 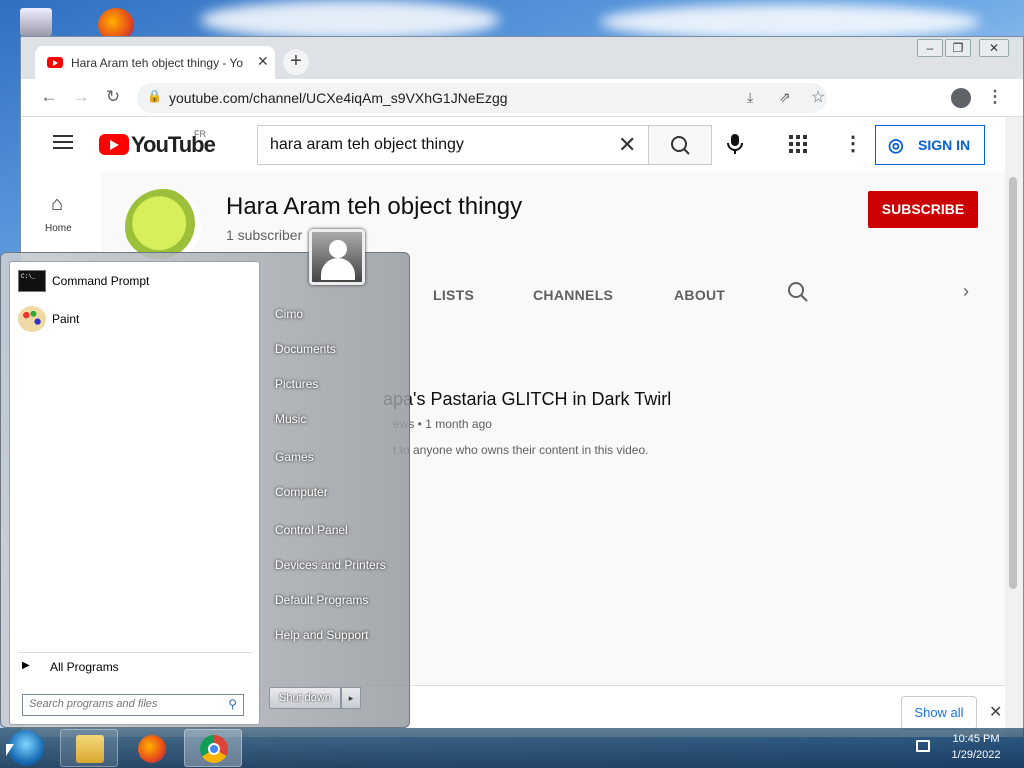 What do you see at coordinates (135, 652) in the screenshot?
I see `divider` at bounding box center [135, 652].